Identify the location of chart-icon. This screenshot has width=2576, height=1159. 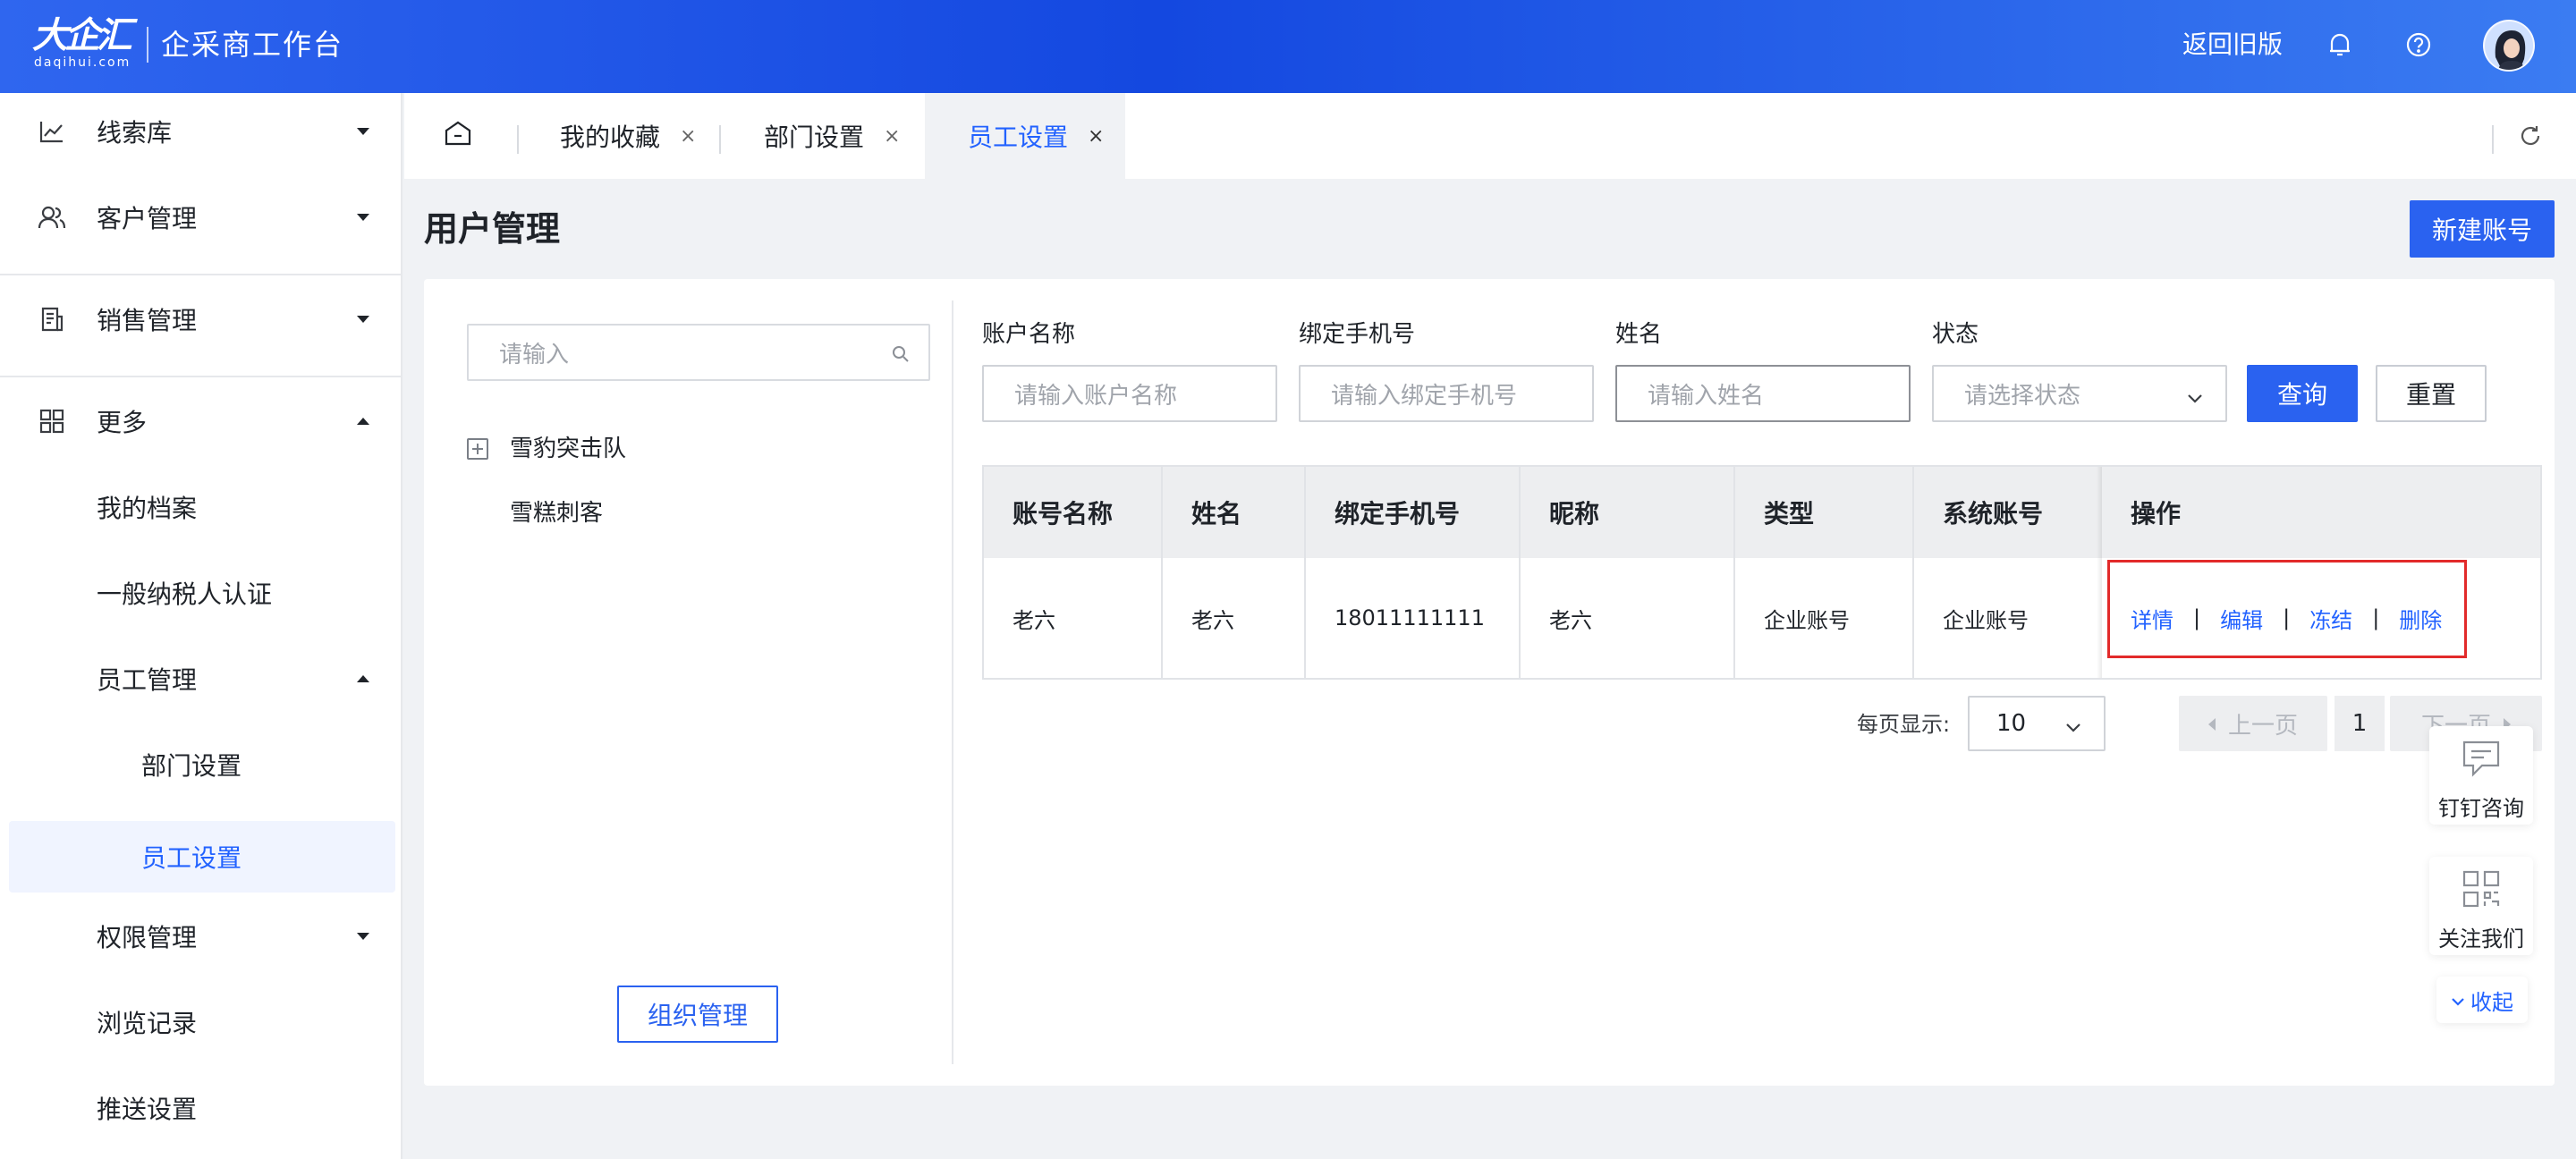
(52, 131).